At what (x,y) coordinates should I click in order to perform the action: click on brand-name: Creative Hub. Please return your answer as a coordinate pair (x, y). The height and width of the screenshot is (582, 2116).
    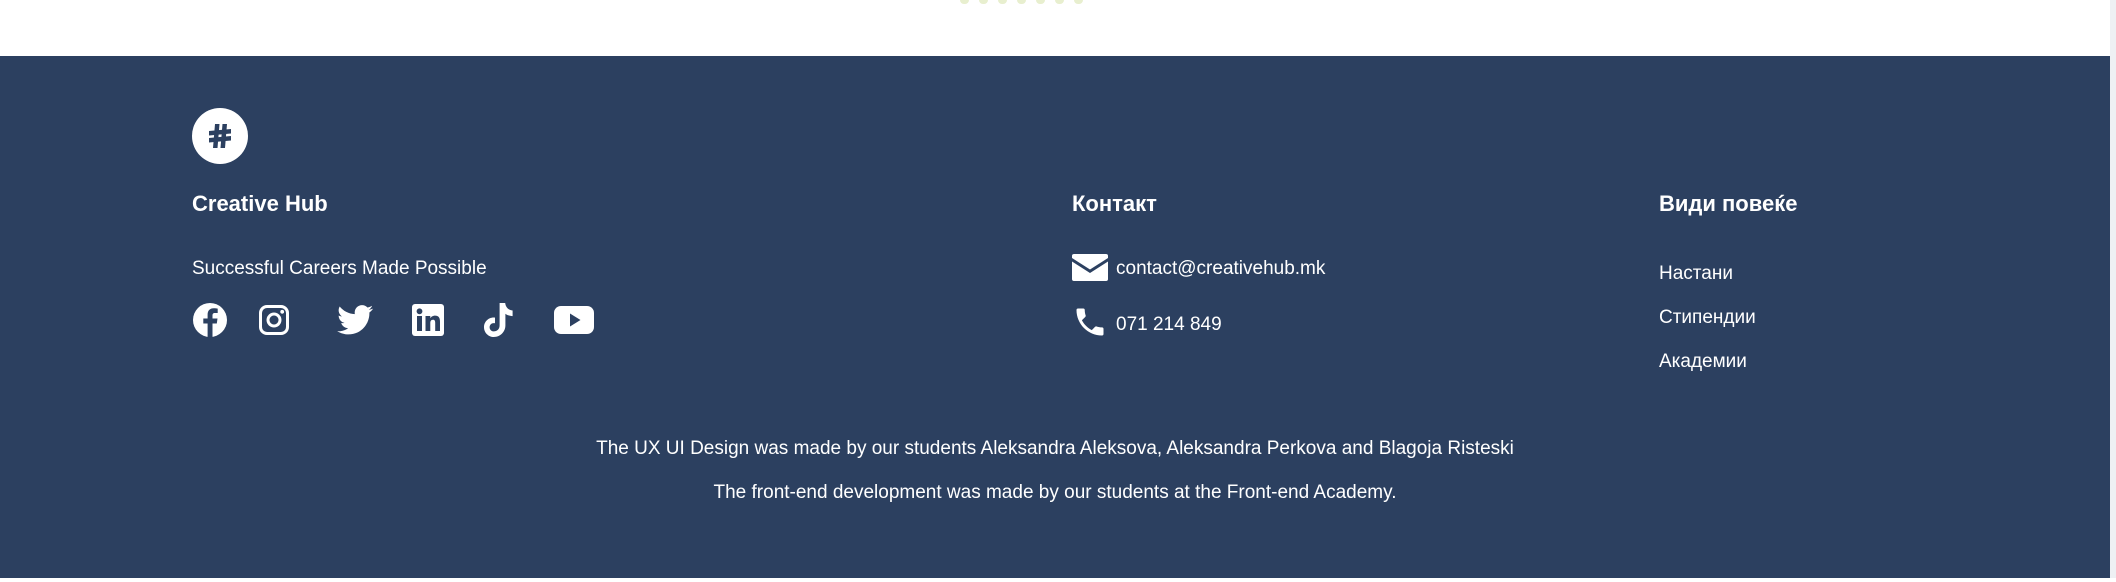
    Looking at the image, I should click on (260, 203).